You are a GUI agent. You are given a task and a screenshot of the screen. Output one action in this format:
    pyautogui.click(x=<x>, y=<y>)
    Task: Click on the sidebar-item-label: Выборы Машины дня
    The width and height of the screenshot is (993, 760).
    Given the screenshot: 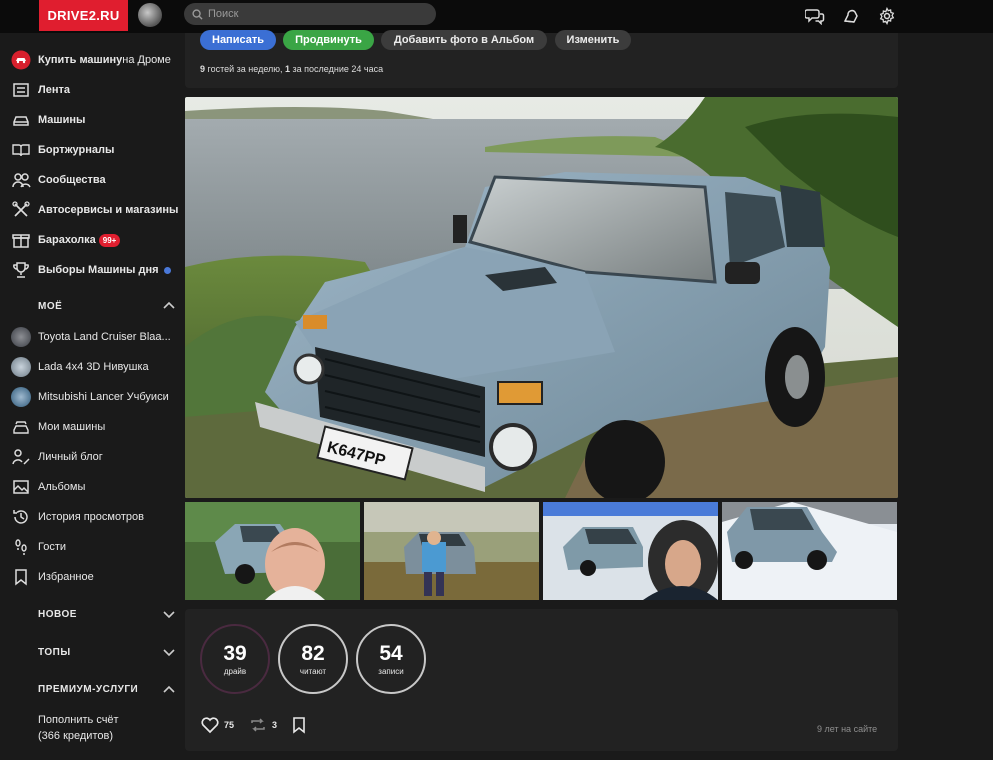 What is the action you would take?
    pyautogui.click(x=98, y=270)
    